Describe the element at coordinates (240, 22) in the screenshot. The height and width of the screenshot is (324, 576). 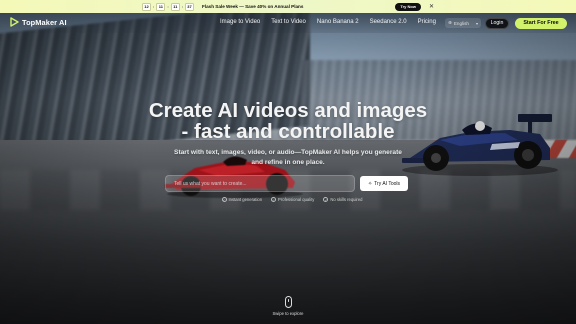
I see `nav-link-image-to-video: Image to Video` at that location.